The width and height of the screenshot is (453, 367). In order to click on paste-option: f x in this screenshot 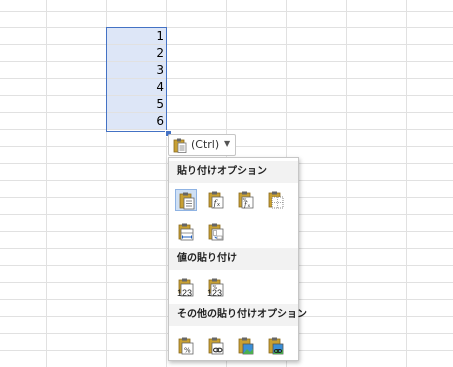, I will do `click(216, 200)`.